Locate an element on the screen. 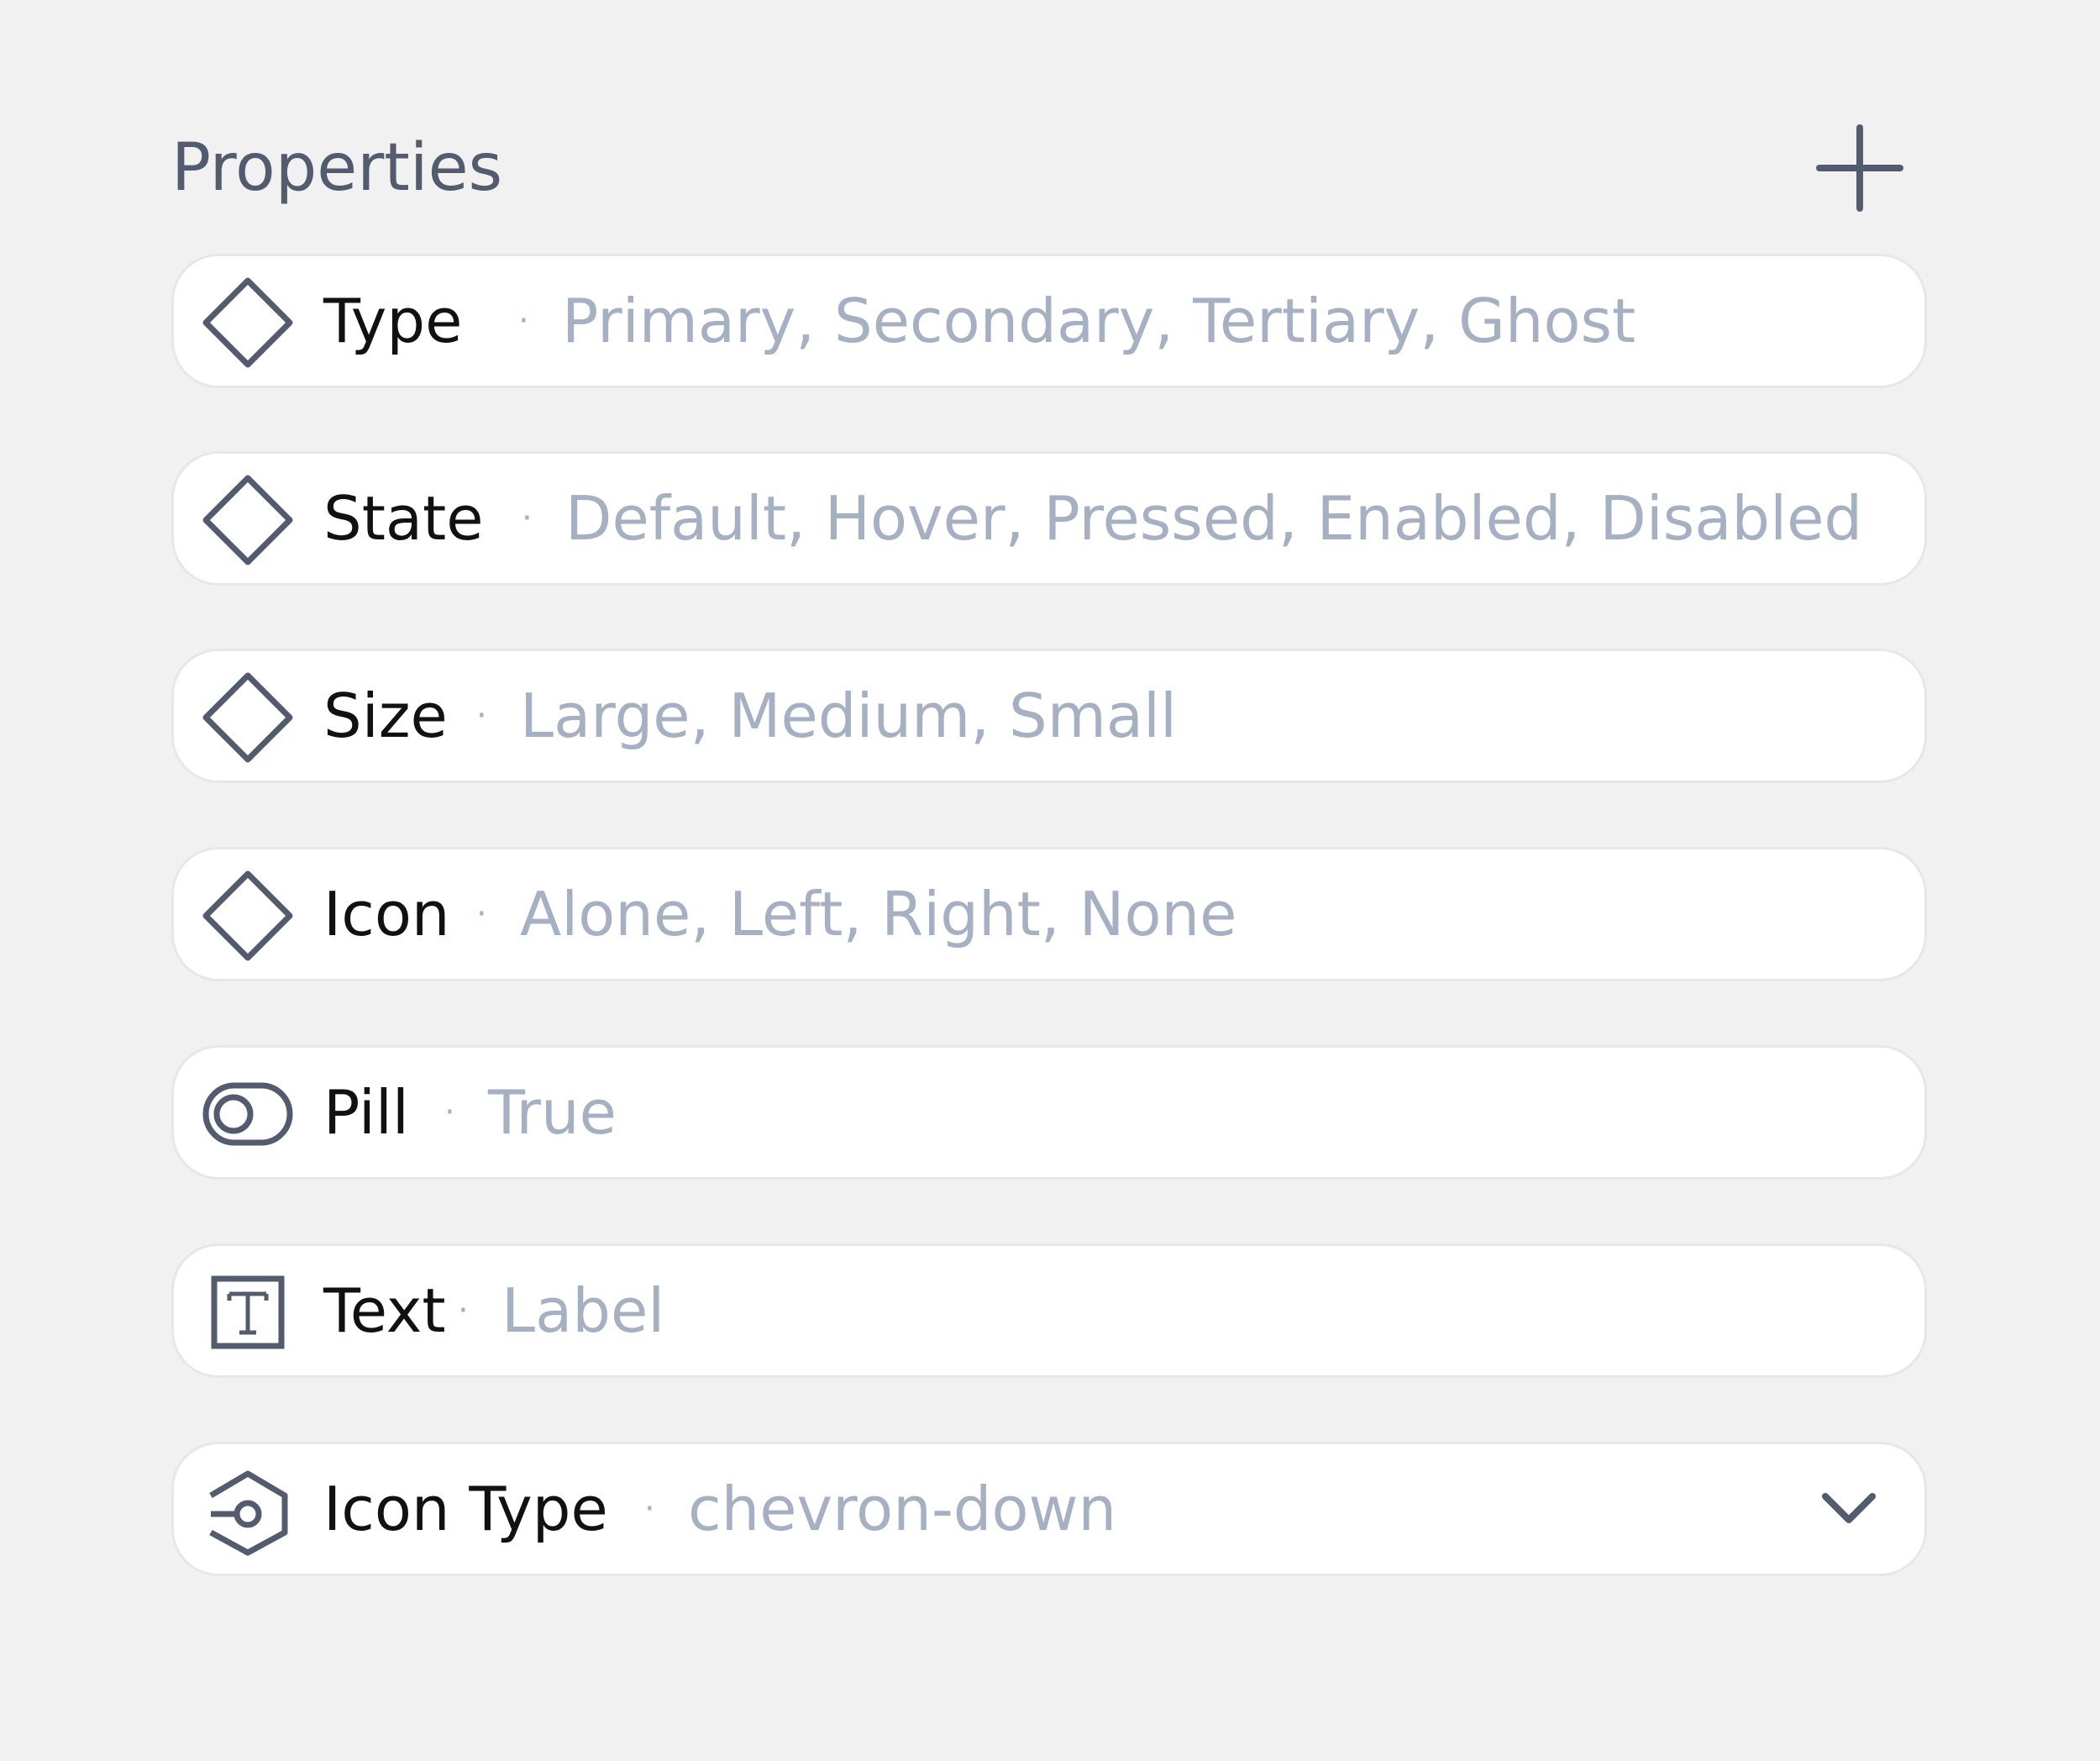 Image resolution: width=2100 pixels, height=1761 pixels. property-name: Size is located at coordinates (385, 716).